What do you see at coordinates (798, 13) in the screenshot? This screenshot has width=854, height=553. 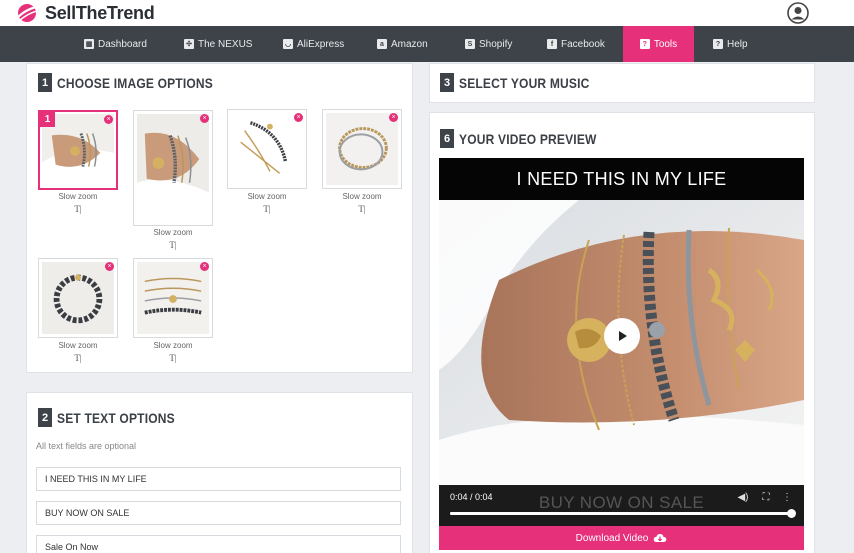 I see `user-account-icon` at bounding box center [798, 13].